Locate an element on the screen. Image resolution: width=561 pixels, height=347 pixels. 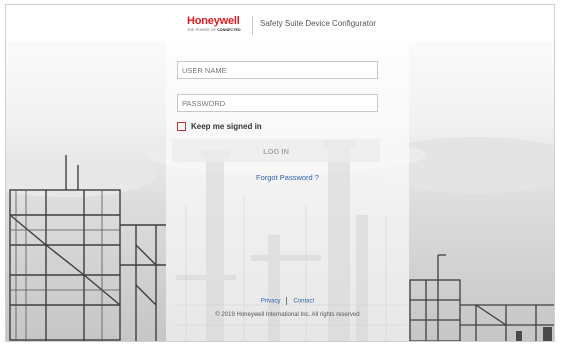
logo-tagline: THE POWER OF CONNECTED is located at coordinates (214, 30).